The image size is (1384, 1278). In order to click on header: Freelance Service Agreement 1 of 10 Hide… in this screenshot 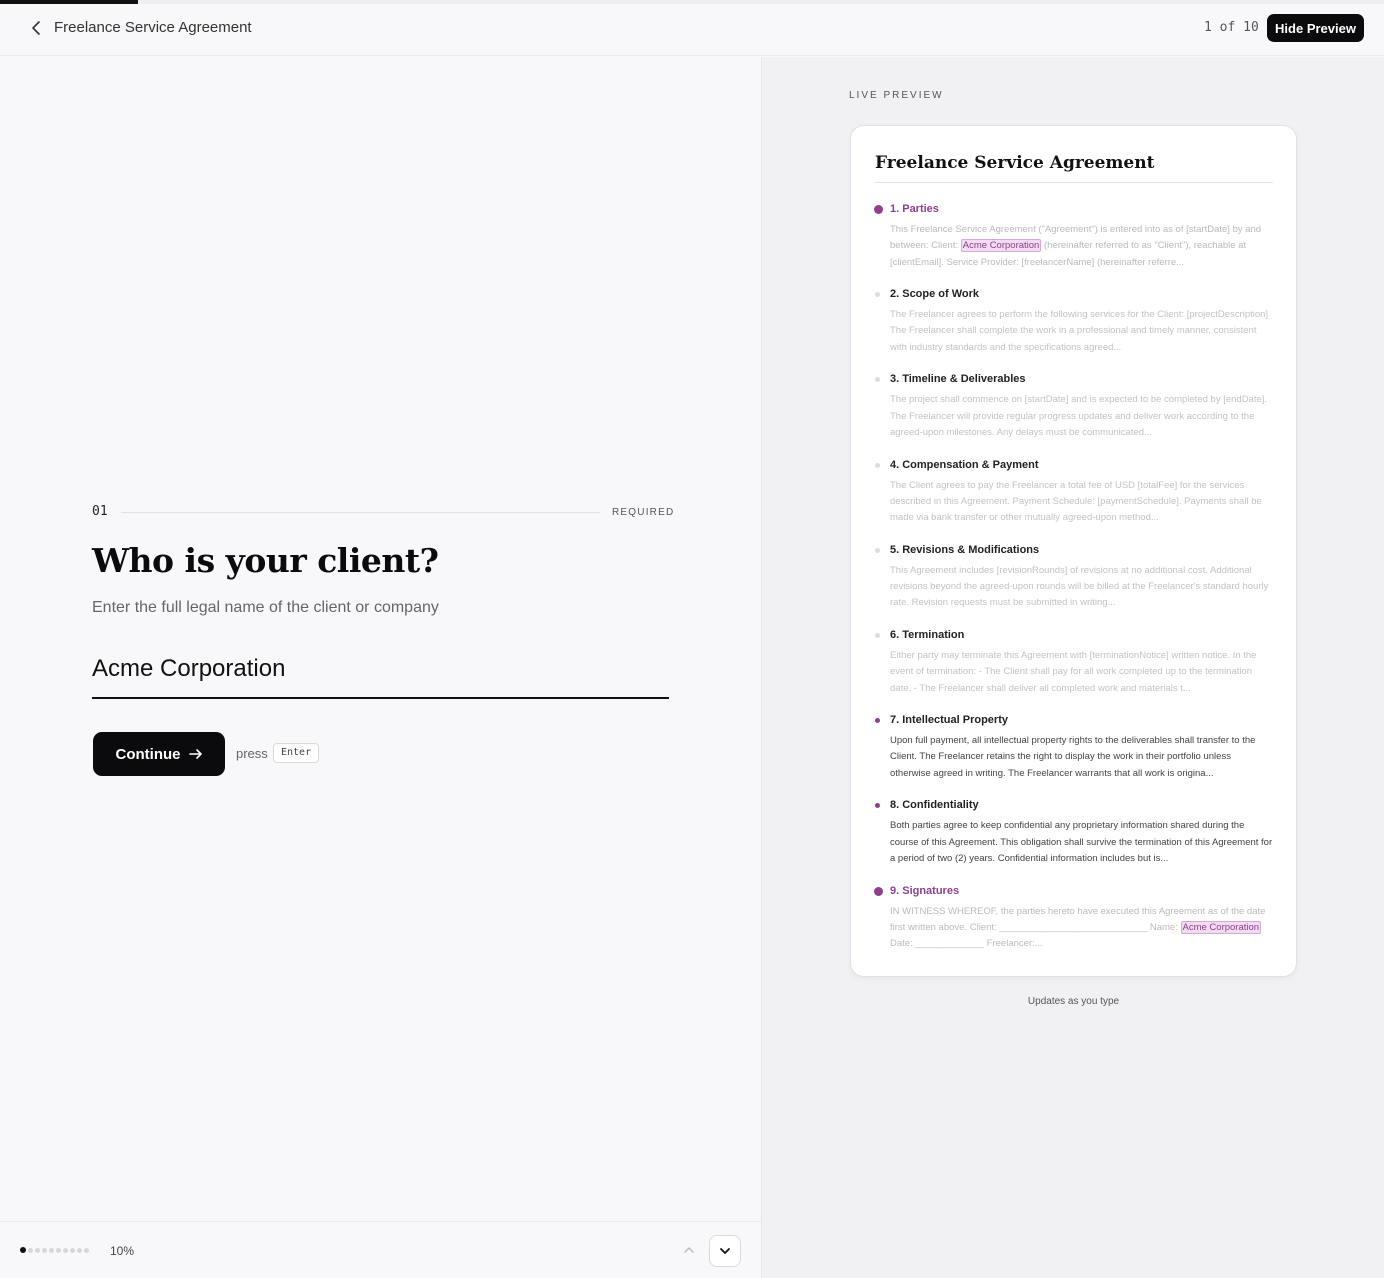, I will do `click(692, 30)`.